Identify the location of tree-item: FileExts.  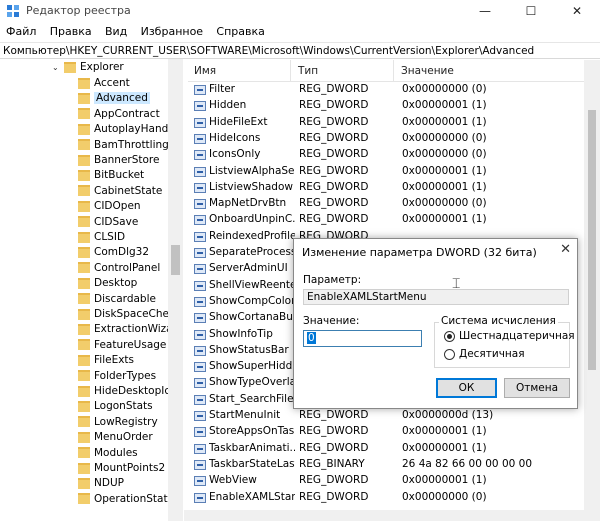
(106, 361).